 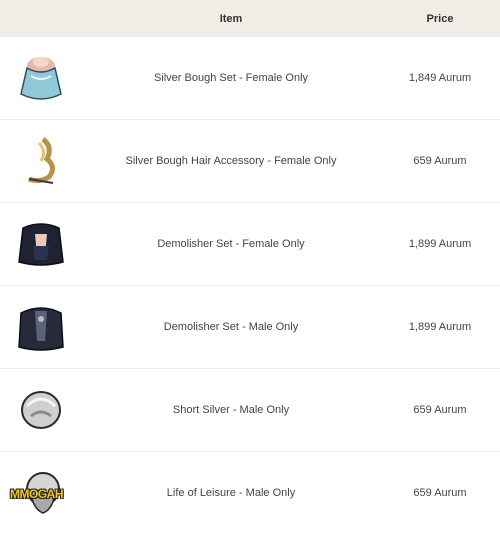 I want to click on hair-long-icon: MMOGAH, so click(x=41, y=493).